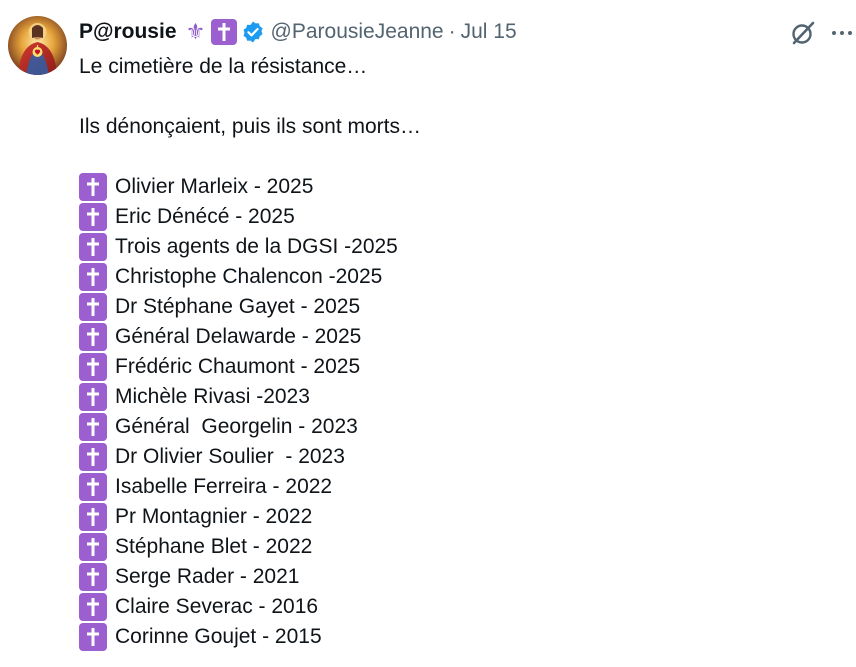  What do you see at coordinates (459, 187) in the screenshot?
I see `list-item: Olivier Marleix - 2025` at bounding box center [459, 187].